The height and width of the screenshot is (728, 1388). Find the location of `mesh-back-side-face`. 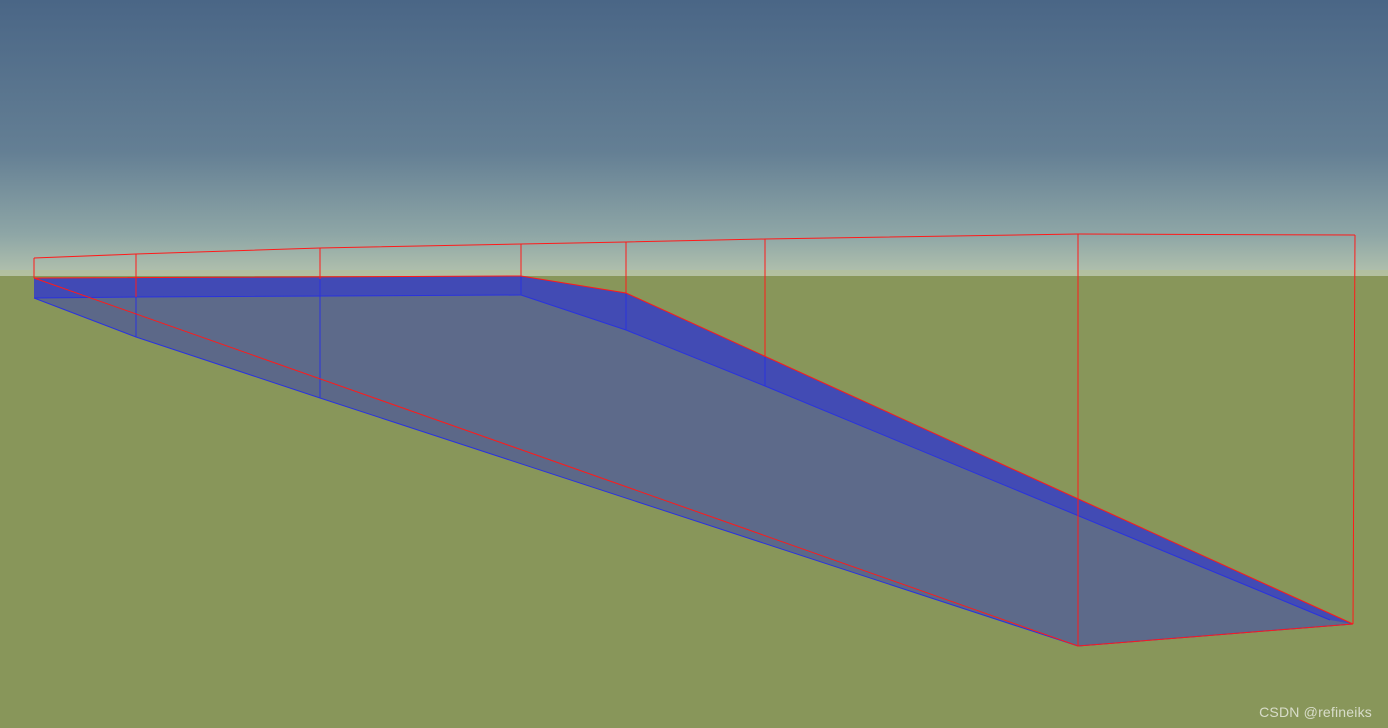

mesh-back-side-face is located at coordinates (277, 287).